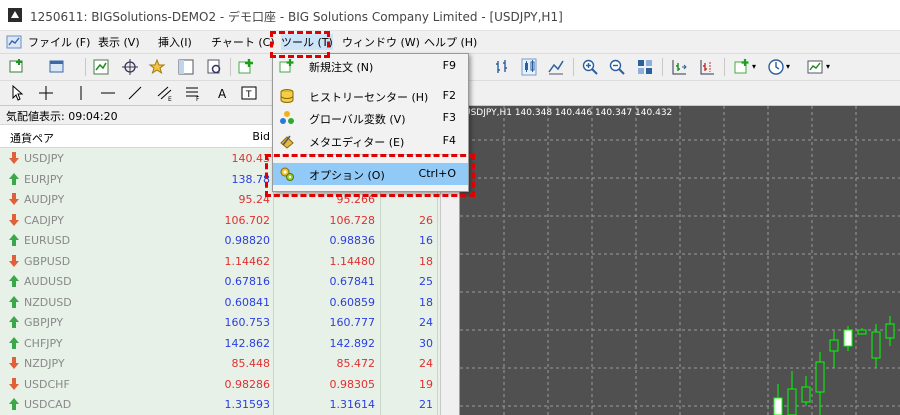  What do you see at coordinates (381, 42) in the screenshot?
I see `menu-window: ウィンドウ (W)` at bounding box center [381, 42].